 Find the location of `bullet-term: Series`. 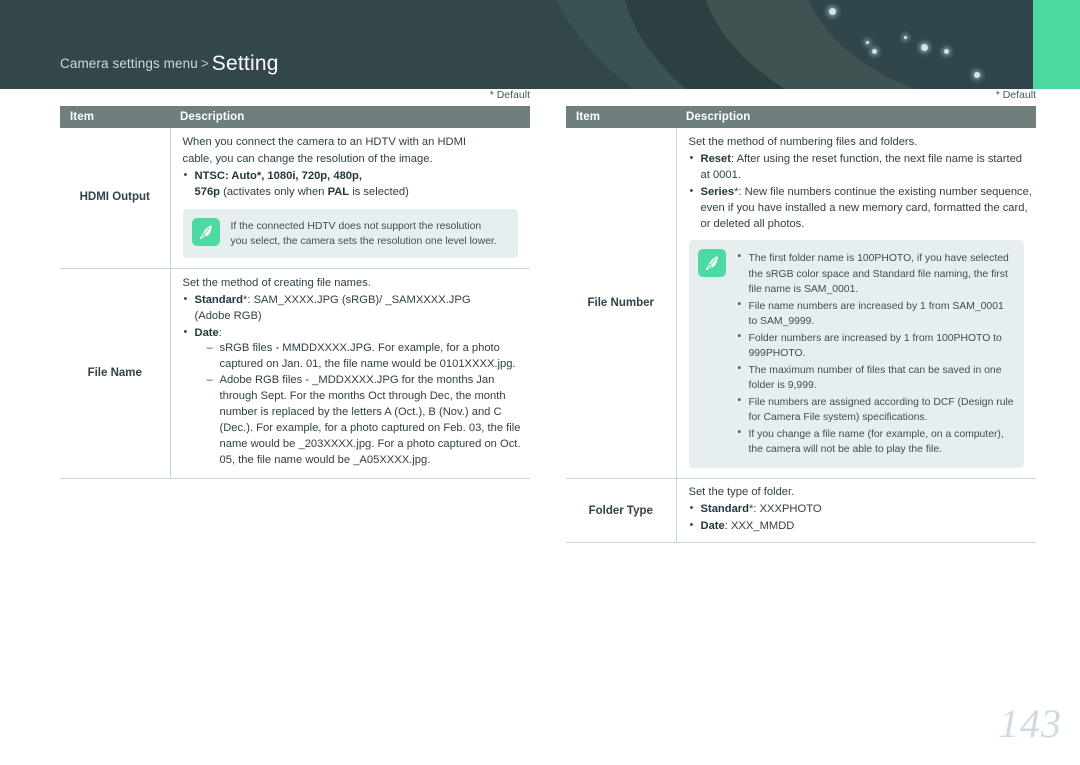

bullet-term: Series is located at coordinates (717, 191).